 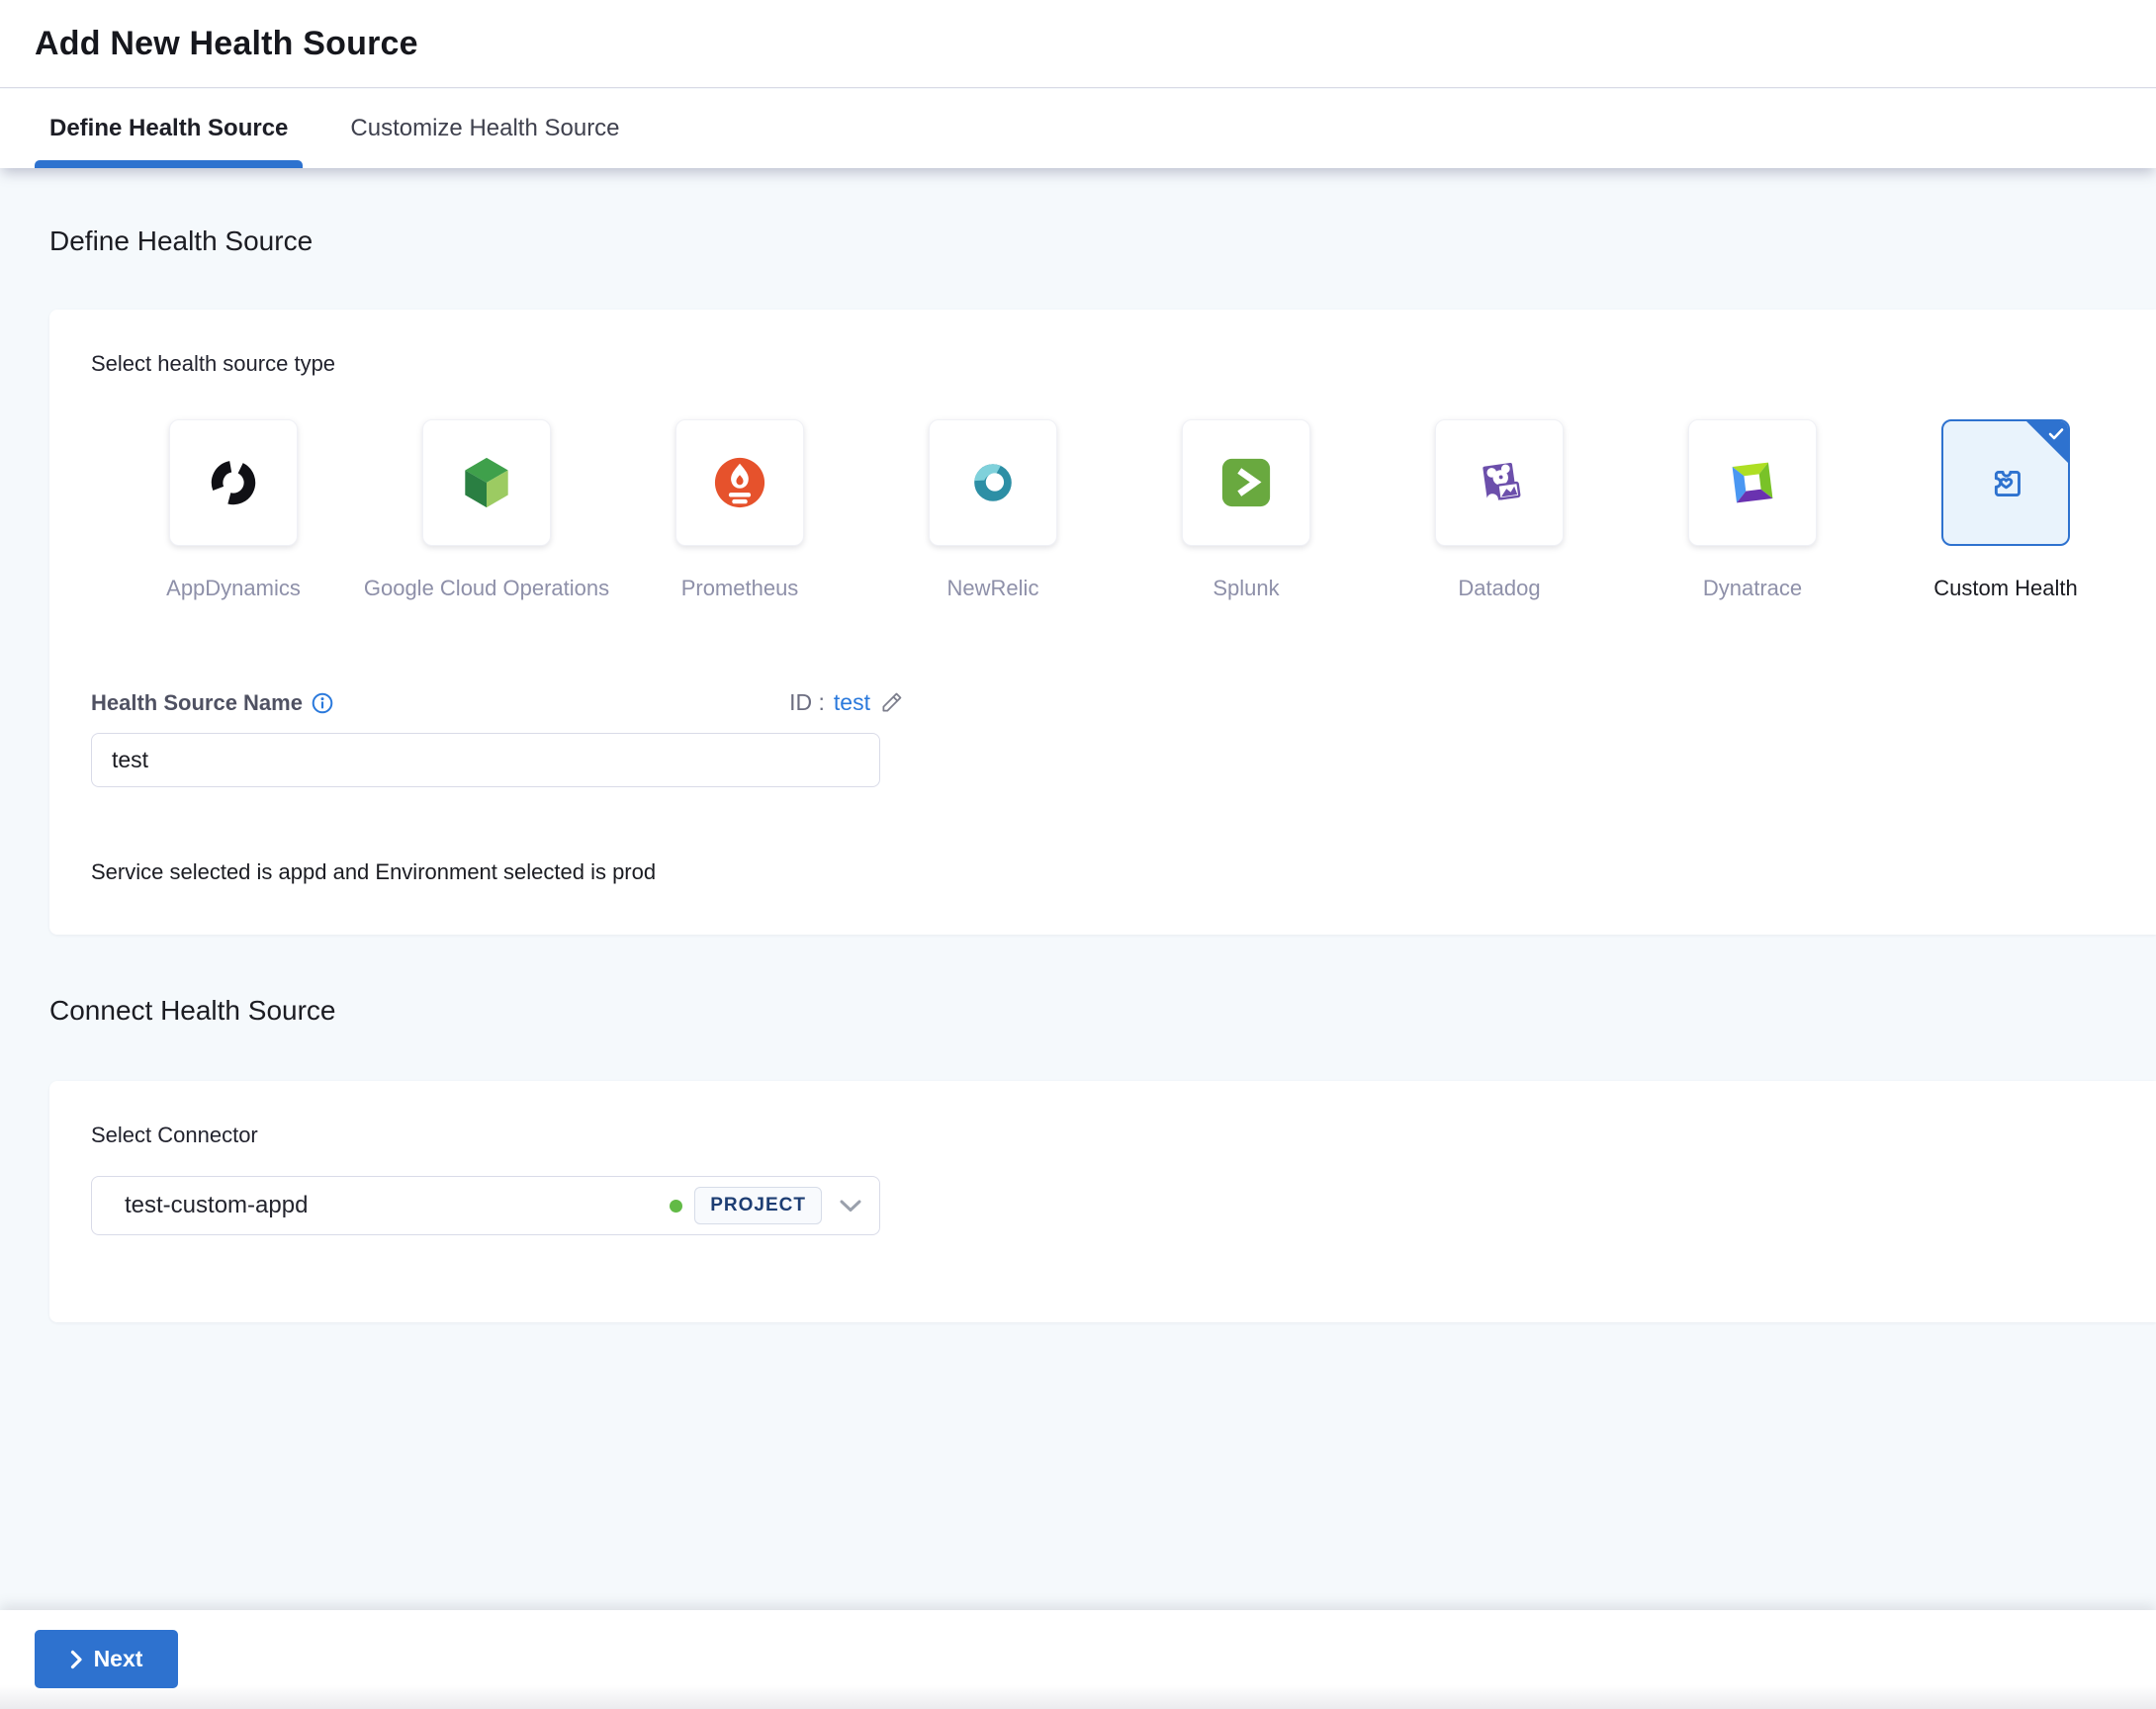 I want to click on health-source-type-item: Splunk, so click(x=1246, y=510).